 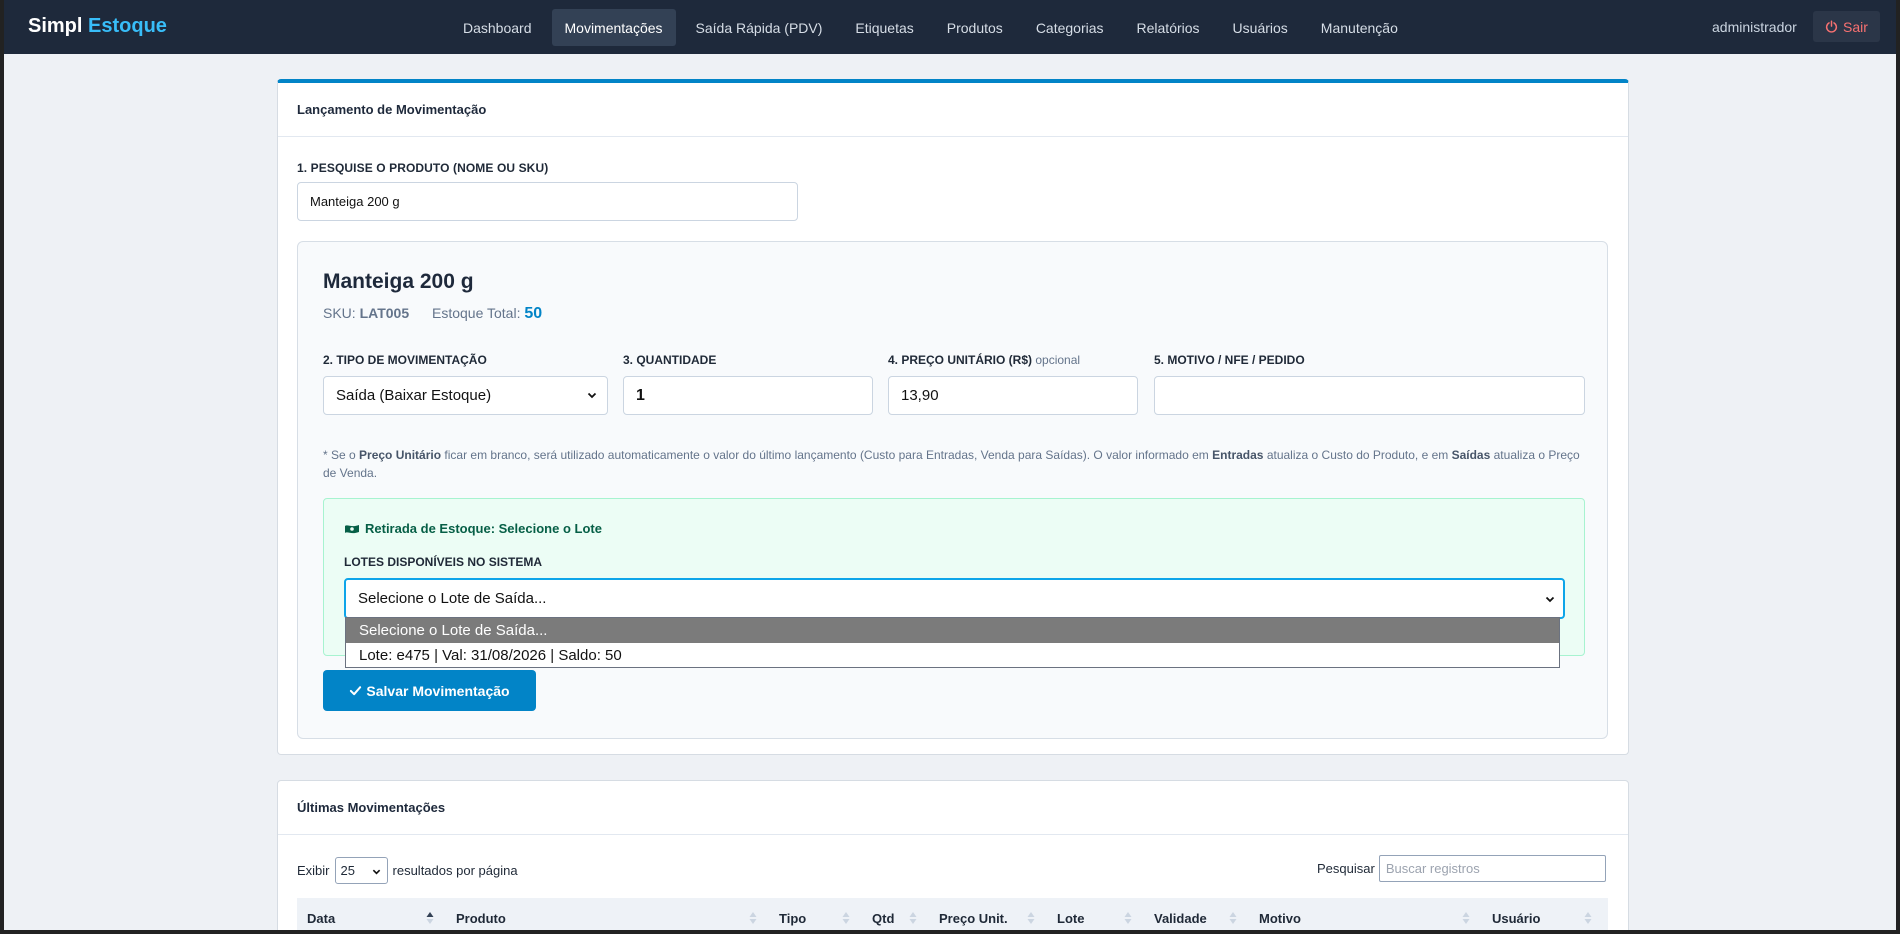 What do you see at coordinates (613, 27) in the screenshot?
I see `nav-item-movimentacoes: Movimentações` at bounding box center [613, 27].